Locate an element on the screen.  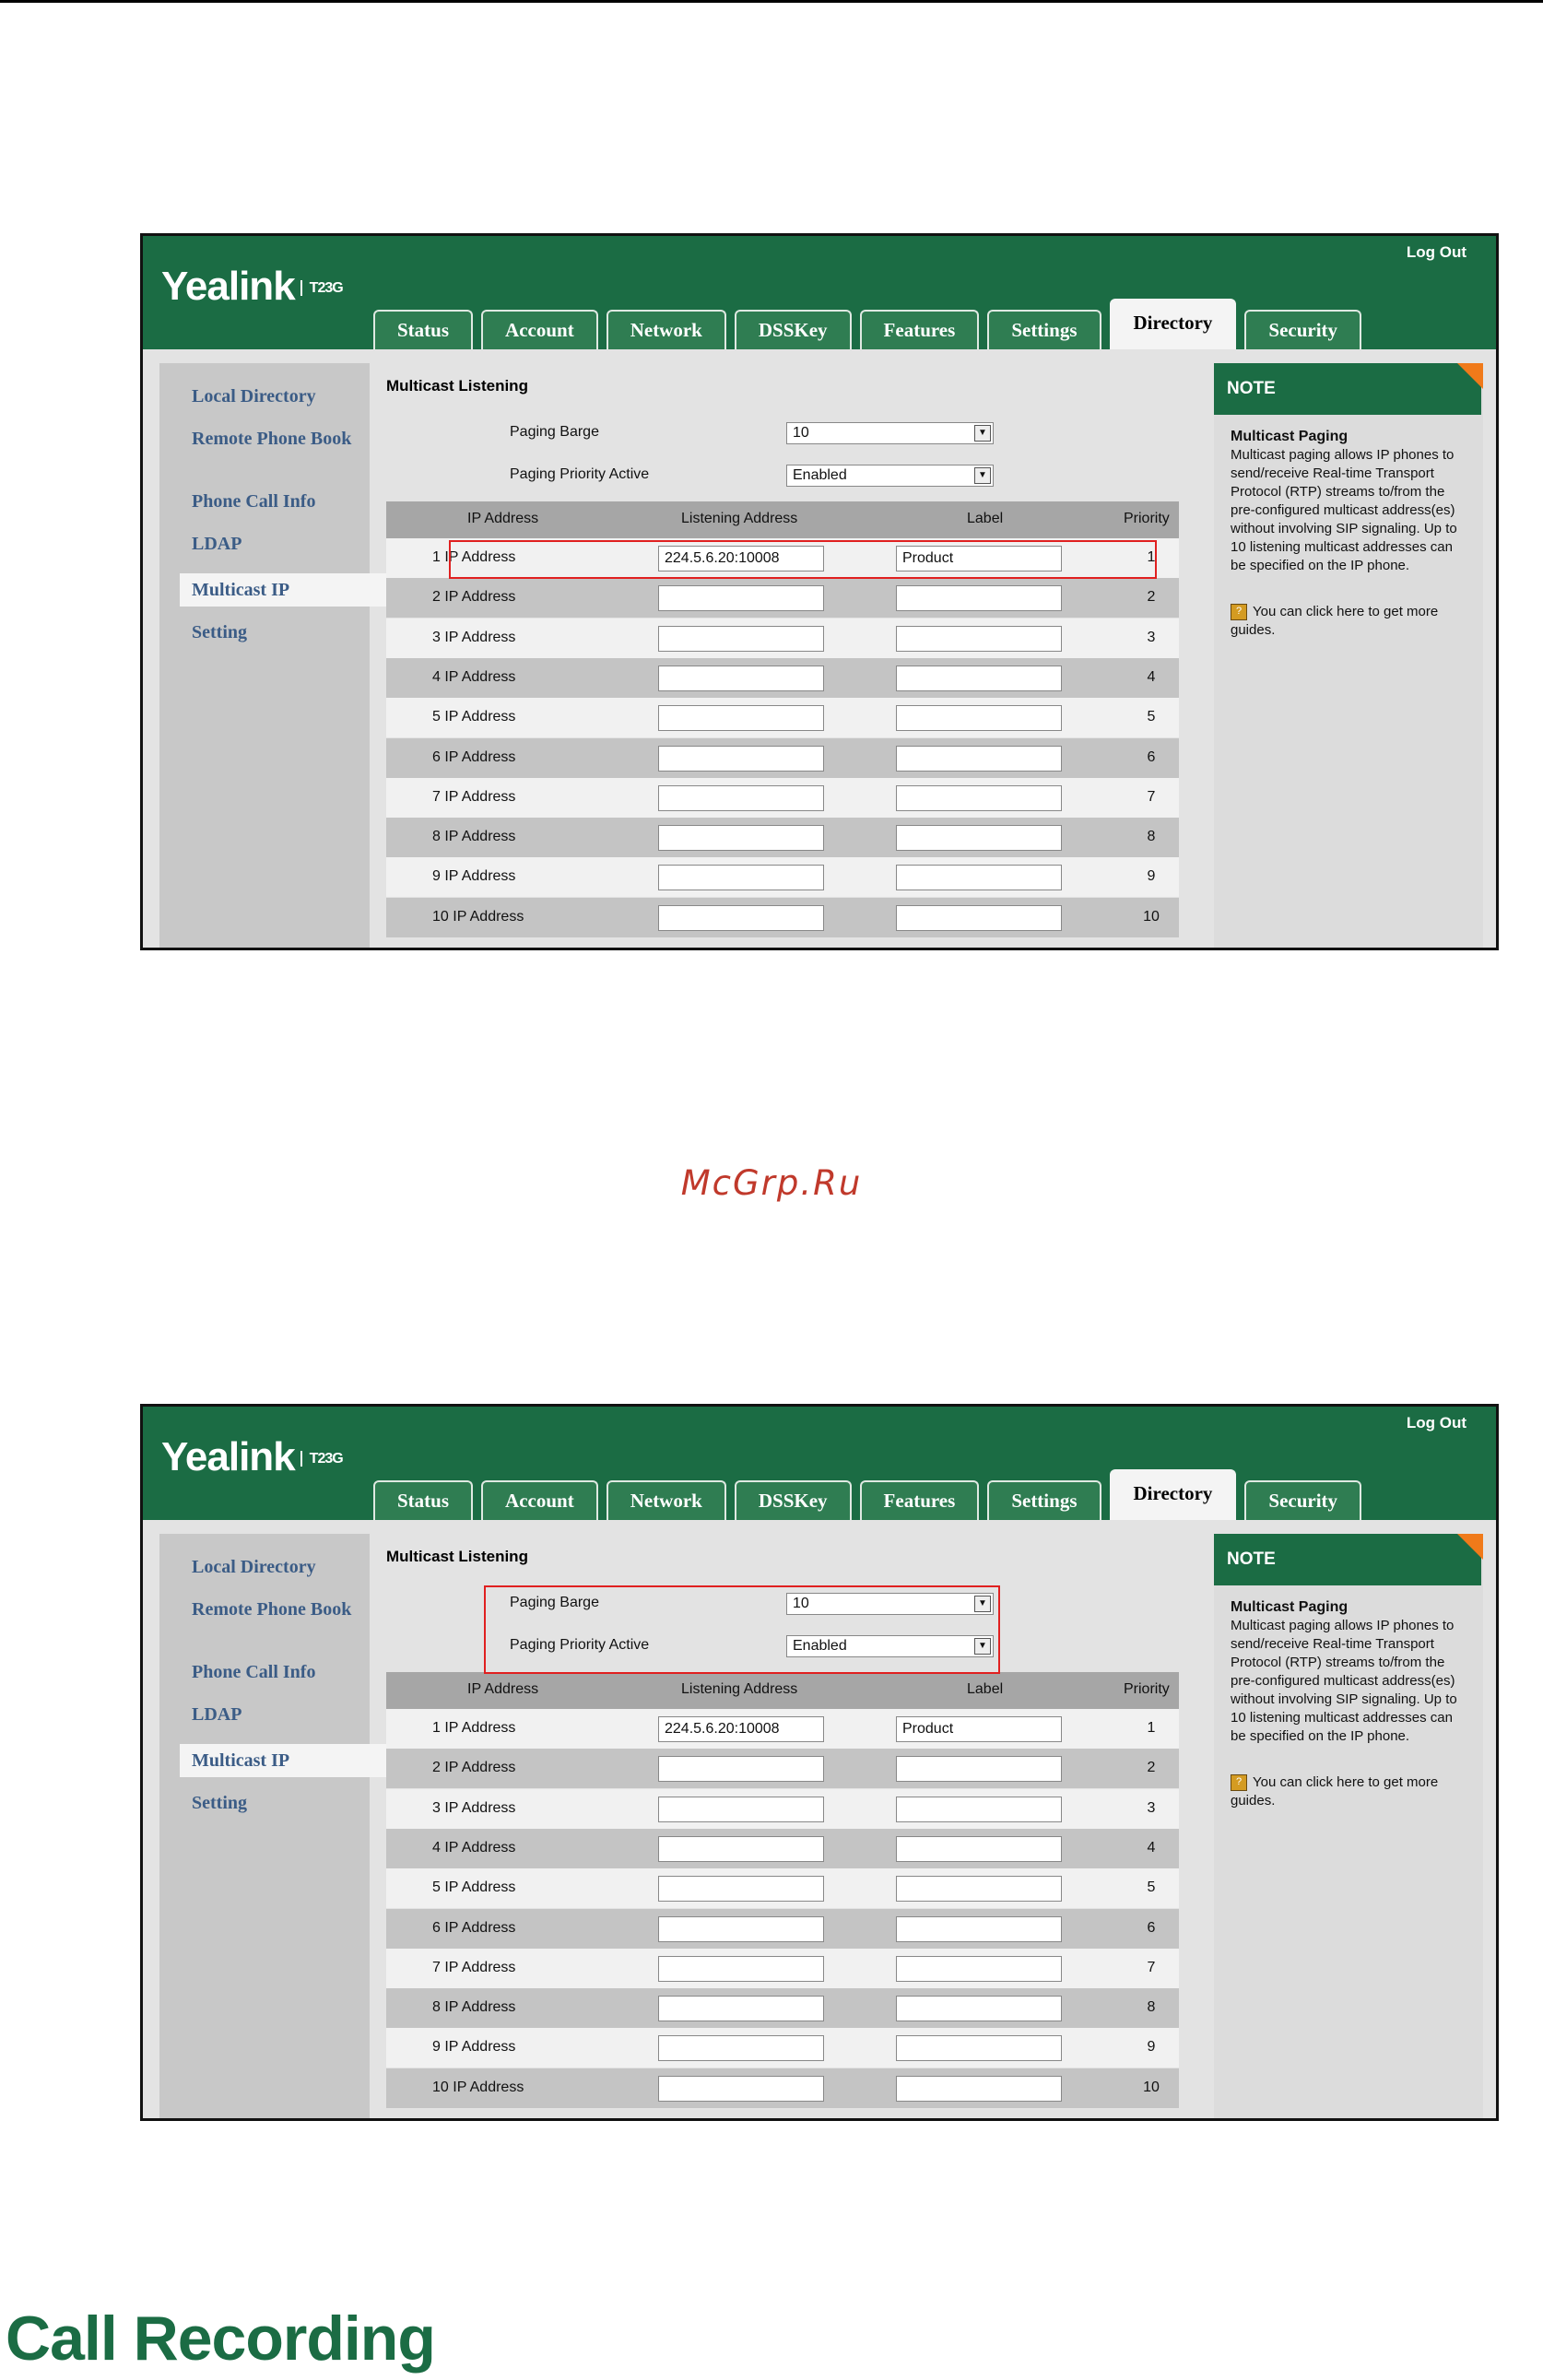
row-ip-label: 5 IP Address is located at coordinates (474, 1887).